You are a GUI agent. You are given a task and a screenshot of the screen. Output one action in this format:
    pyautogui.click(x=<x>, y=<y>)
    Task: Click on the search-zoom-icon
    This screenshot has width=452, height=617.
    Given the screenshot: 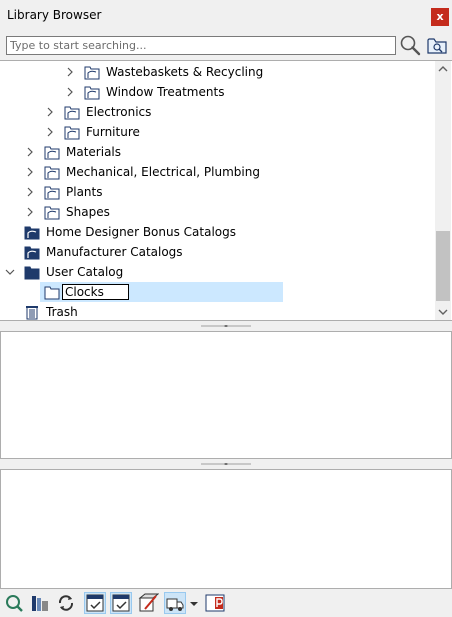 What is the action you would take?
    pyautogui.click(x=14, y=603)
    